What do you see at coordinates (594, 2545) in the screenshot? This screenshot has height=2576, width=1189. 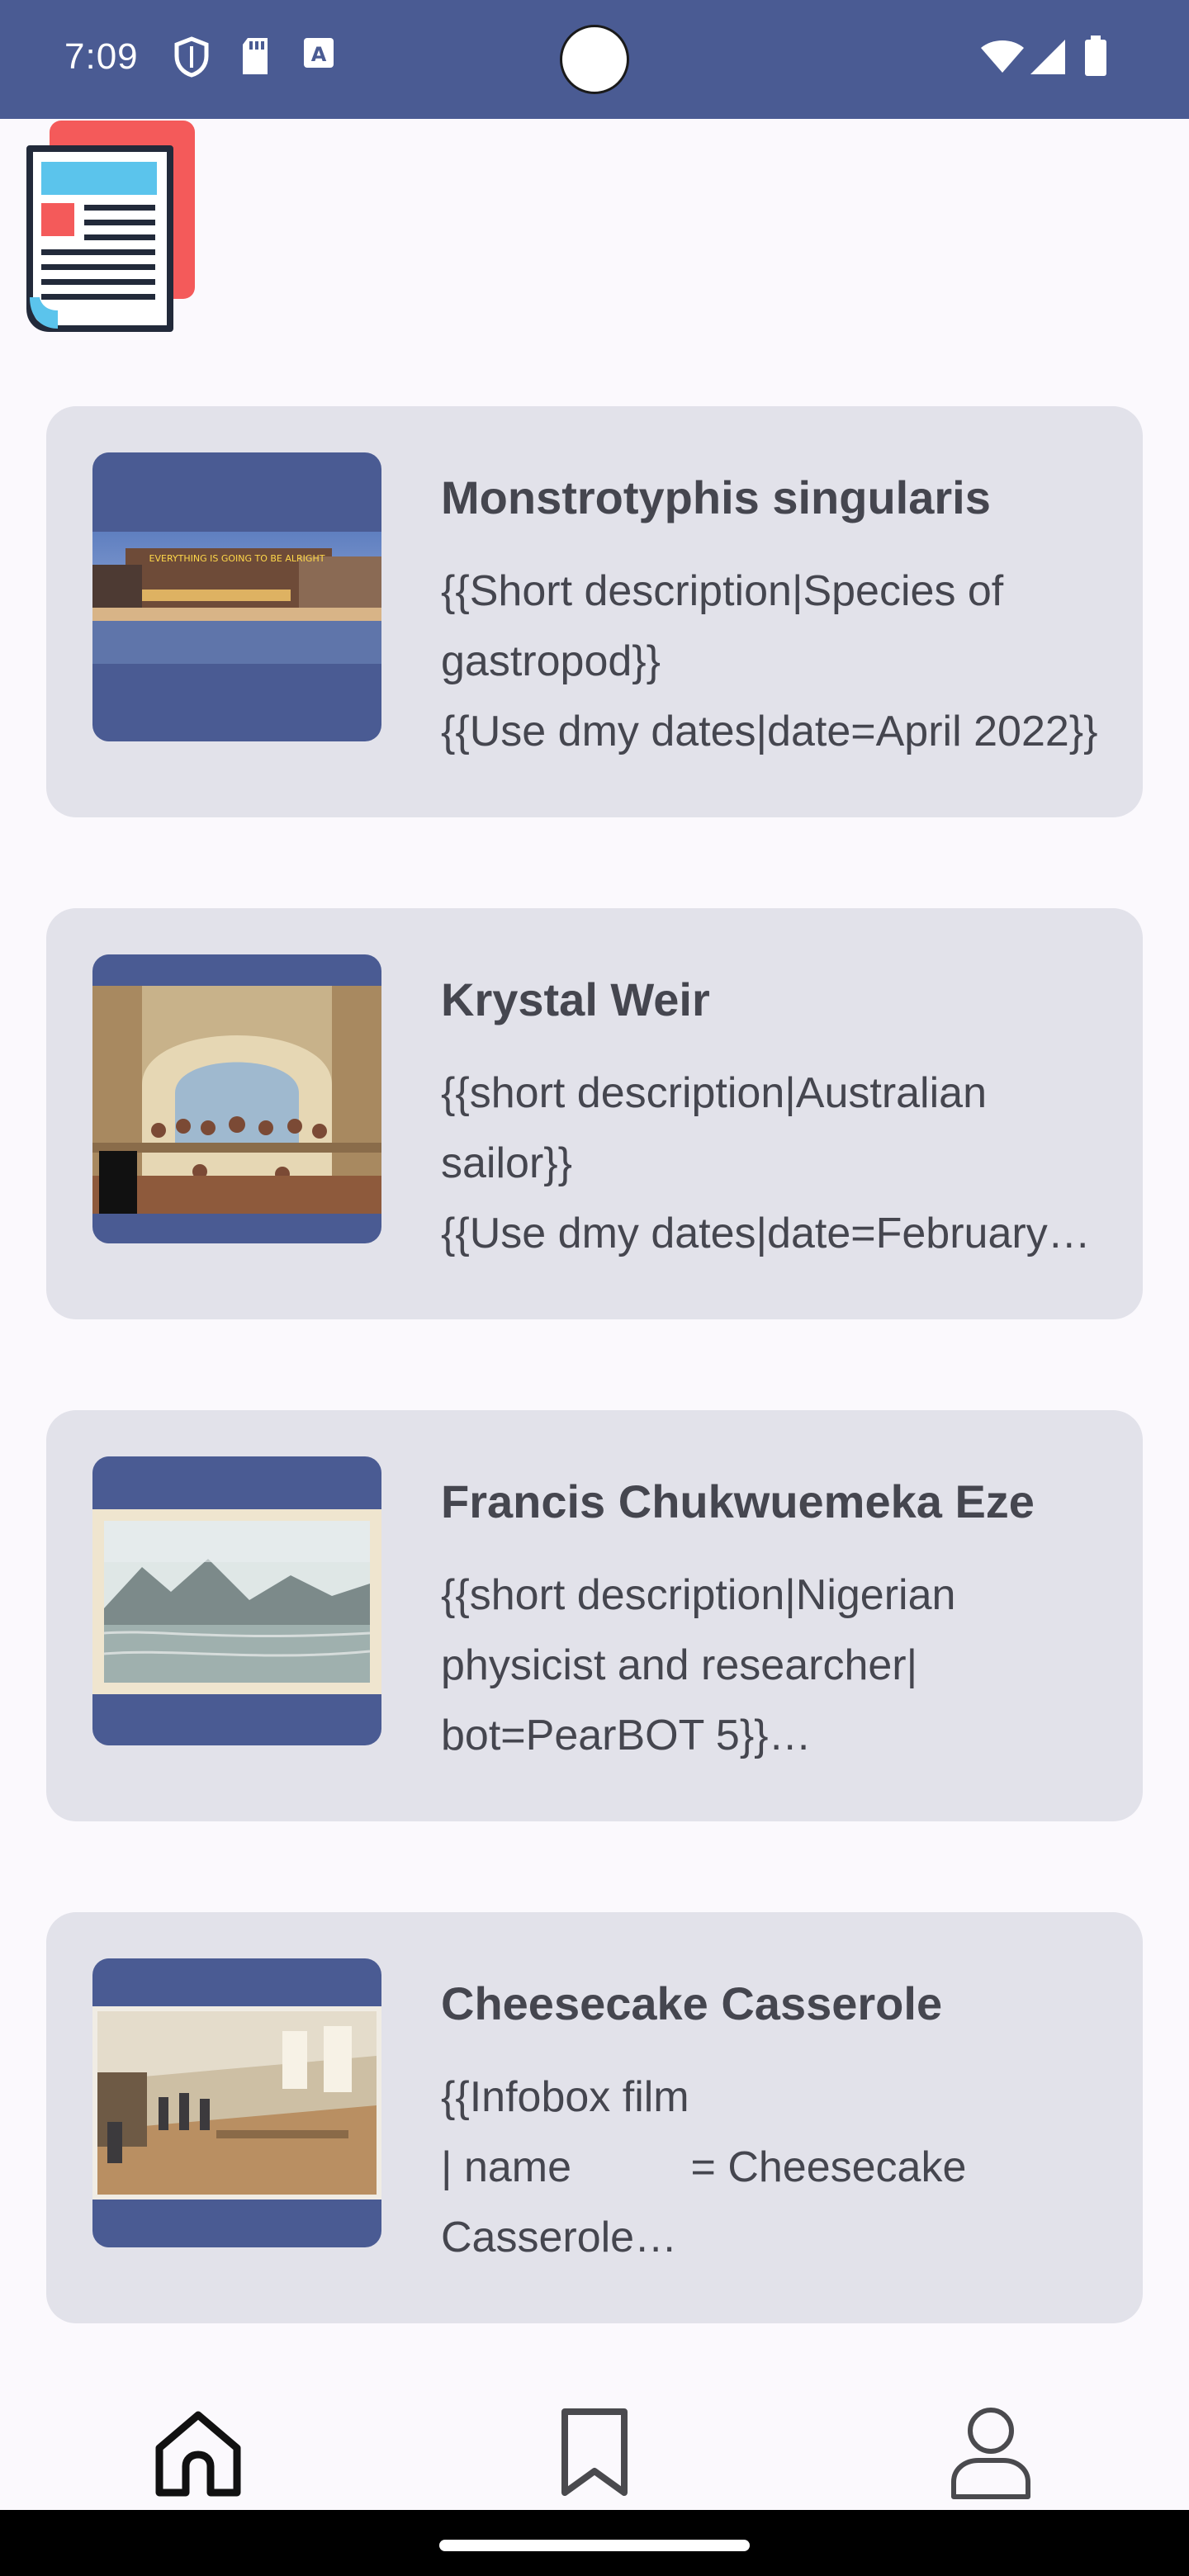 I see `gesture-handle` at bounding box center [594, 2545].